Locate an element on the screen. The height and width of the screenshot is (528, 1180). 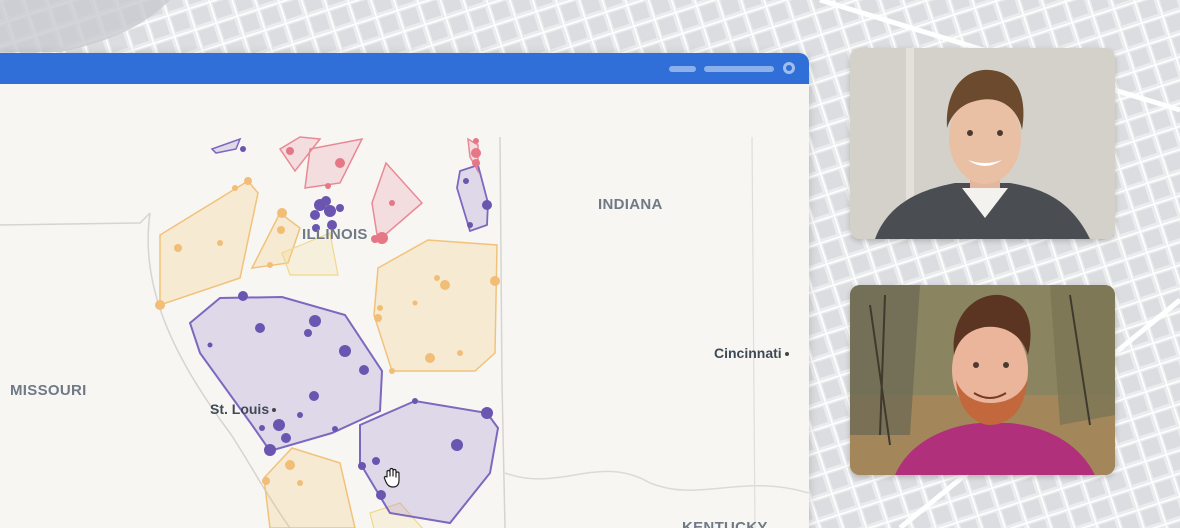
cluster-purple-north is located at coordinates (472, 198).